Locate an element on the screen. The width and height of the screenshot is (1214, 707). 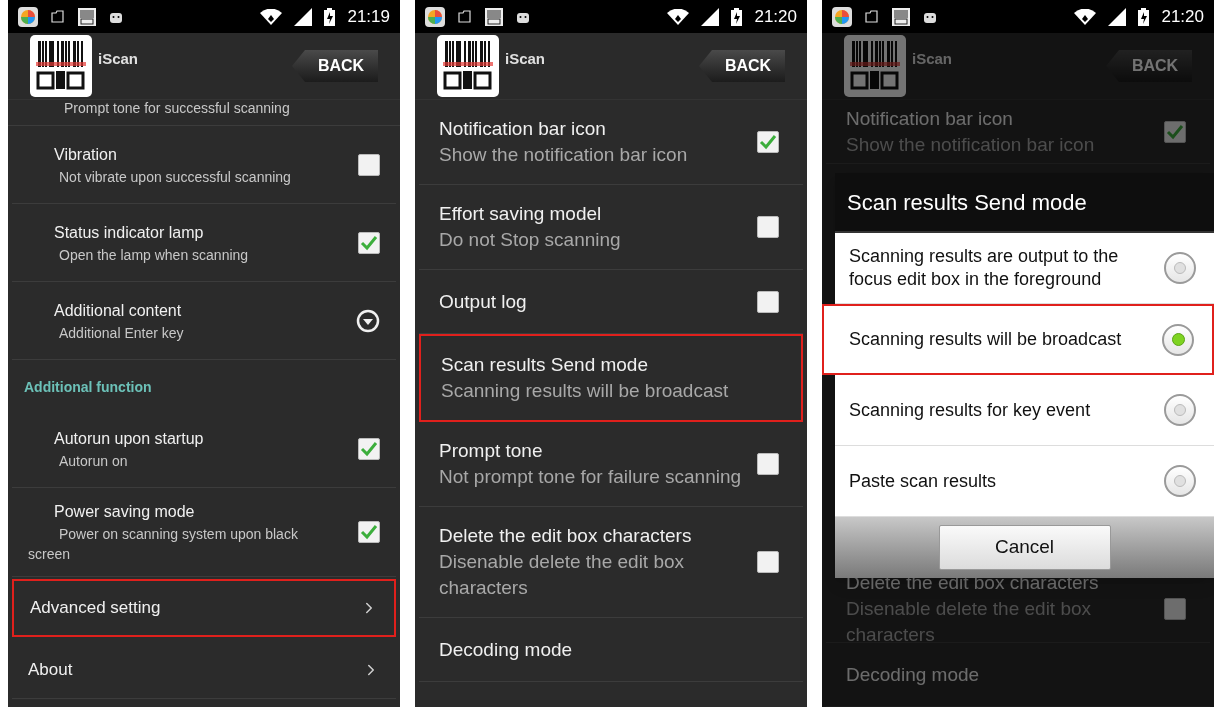
setting-summary: Additional Enter key is located at coordinates (121, 333).